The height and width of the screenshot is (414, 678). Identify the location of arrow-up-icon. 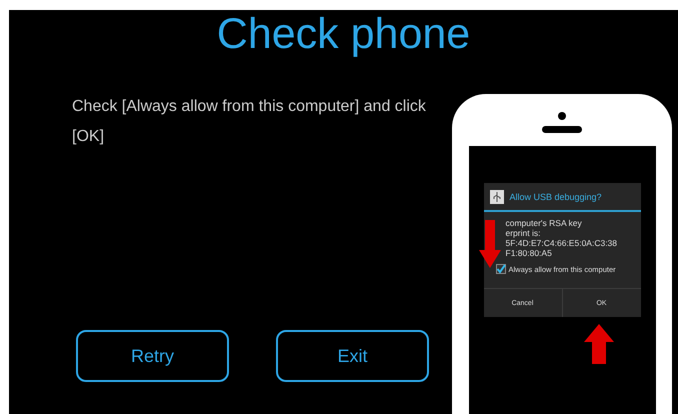
(599, 344).